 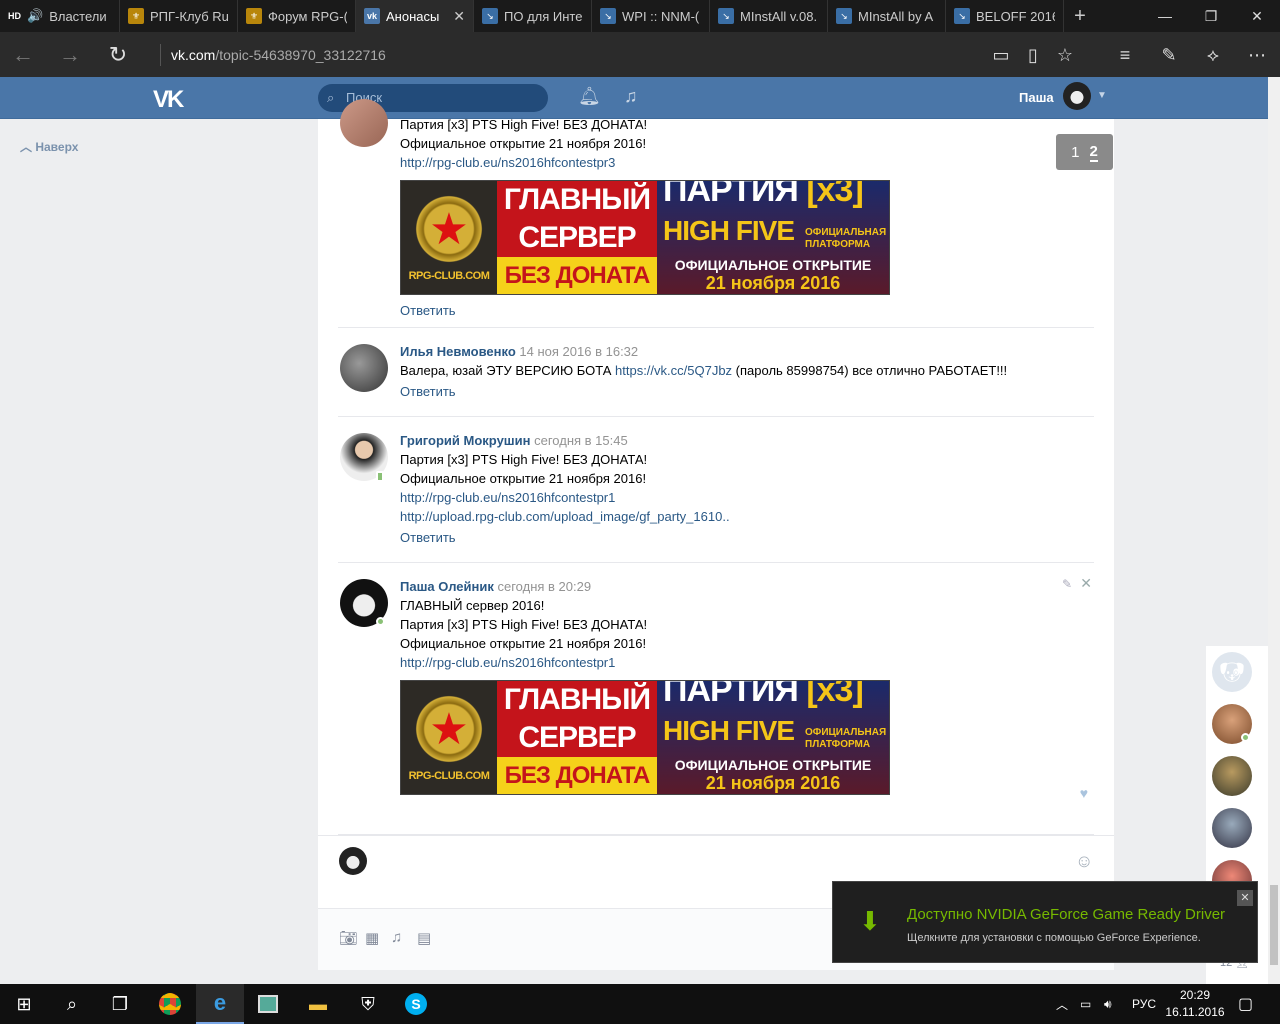 What do you see at coordinates (1125, 55) in the screenshot?
I see `hub-icon: ≡` at bounding box center [1125, 55].